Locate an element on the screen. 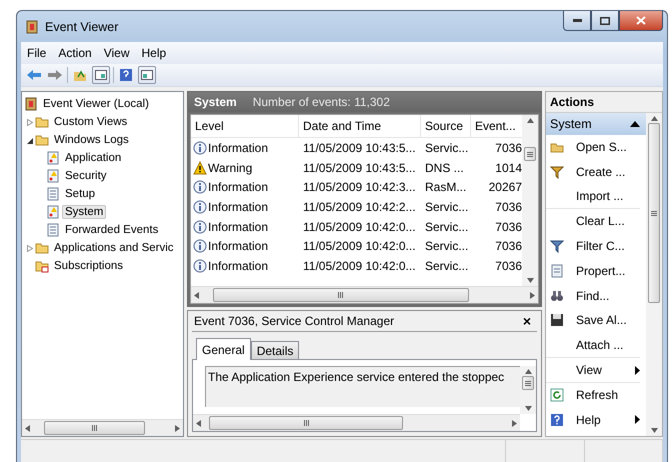  tree-item: Applications and Servic is located at coordinates (114, 248).